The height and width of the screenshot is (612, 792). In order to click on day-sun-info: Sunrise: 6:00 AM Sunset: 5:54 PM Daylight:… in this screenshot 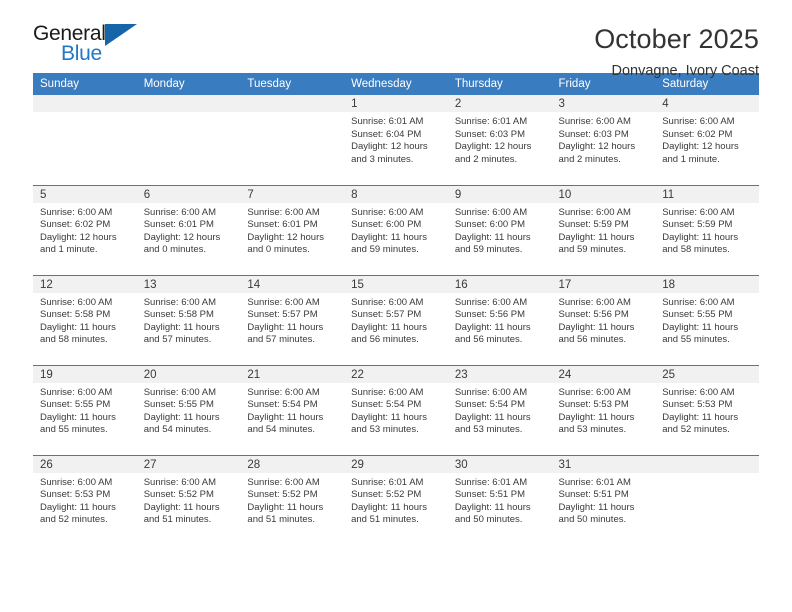, I will do `click(292, 410)`.